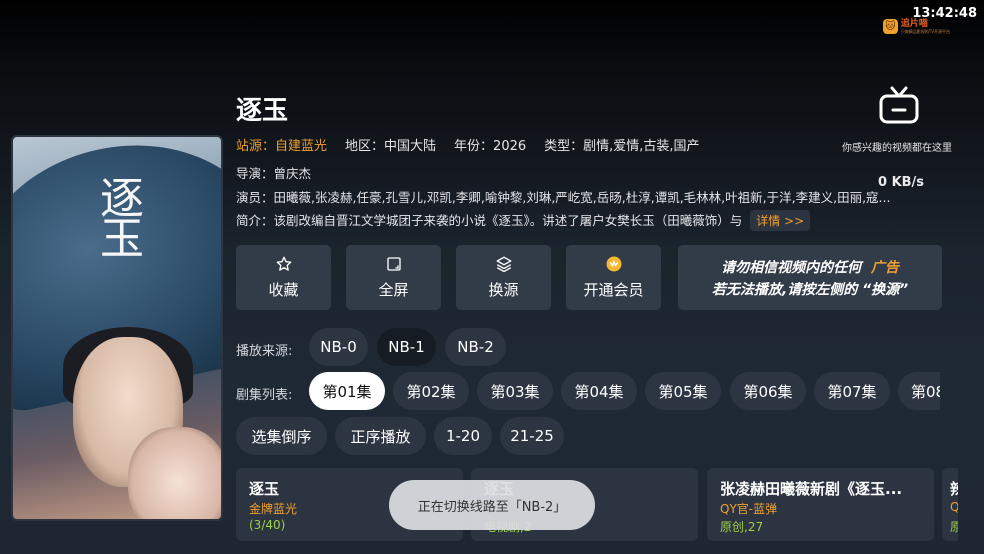 This screenshot has width=984, height=554. I want to click on reverse-order-button: 选集倒序, so click(281, 436).